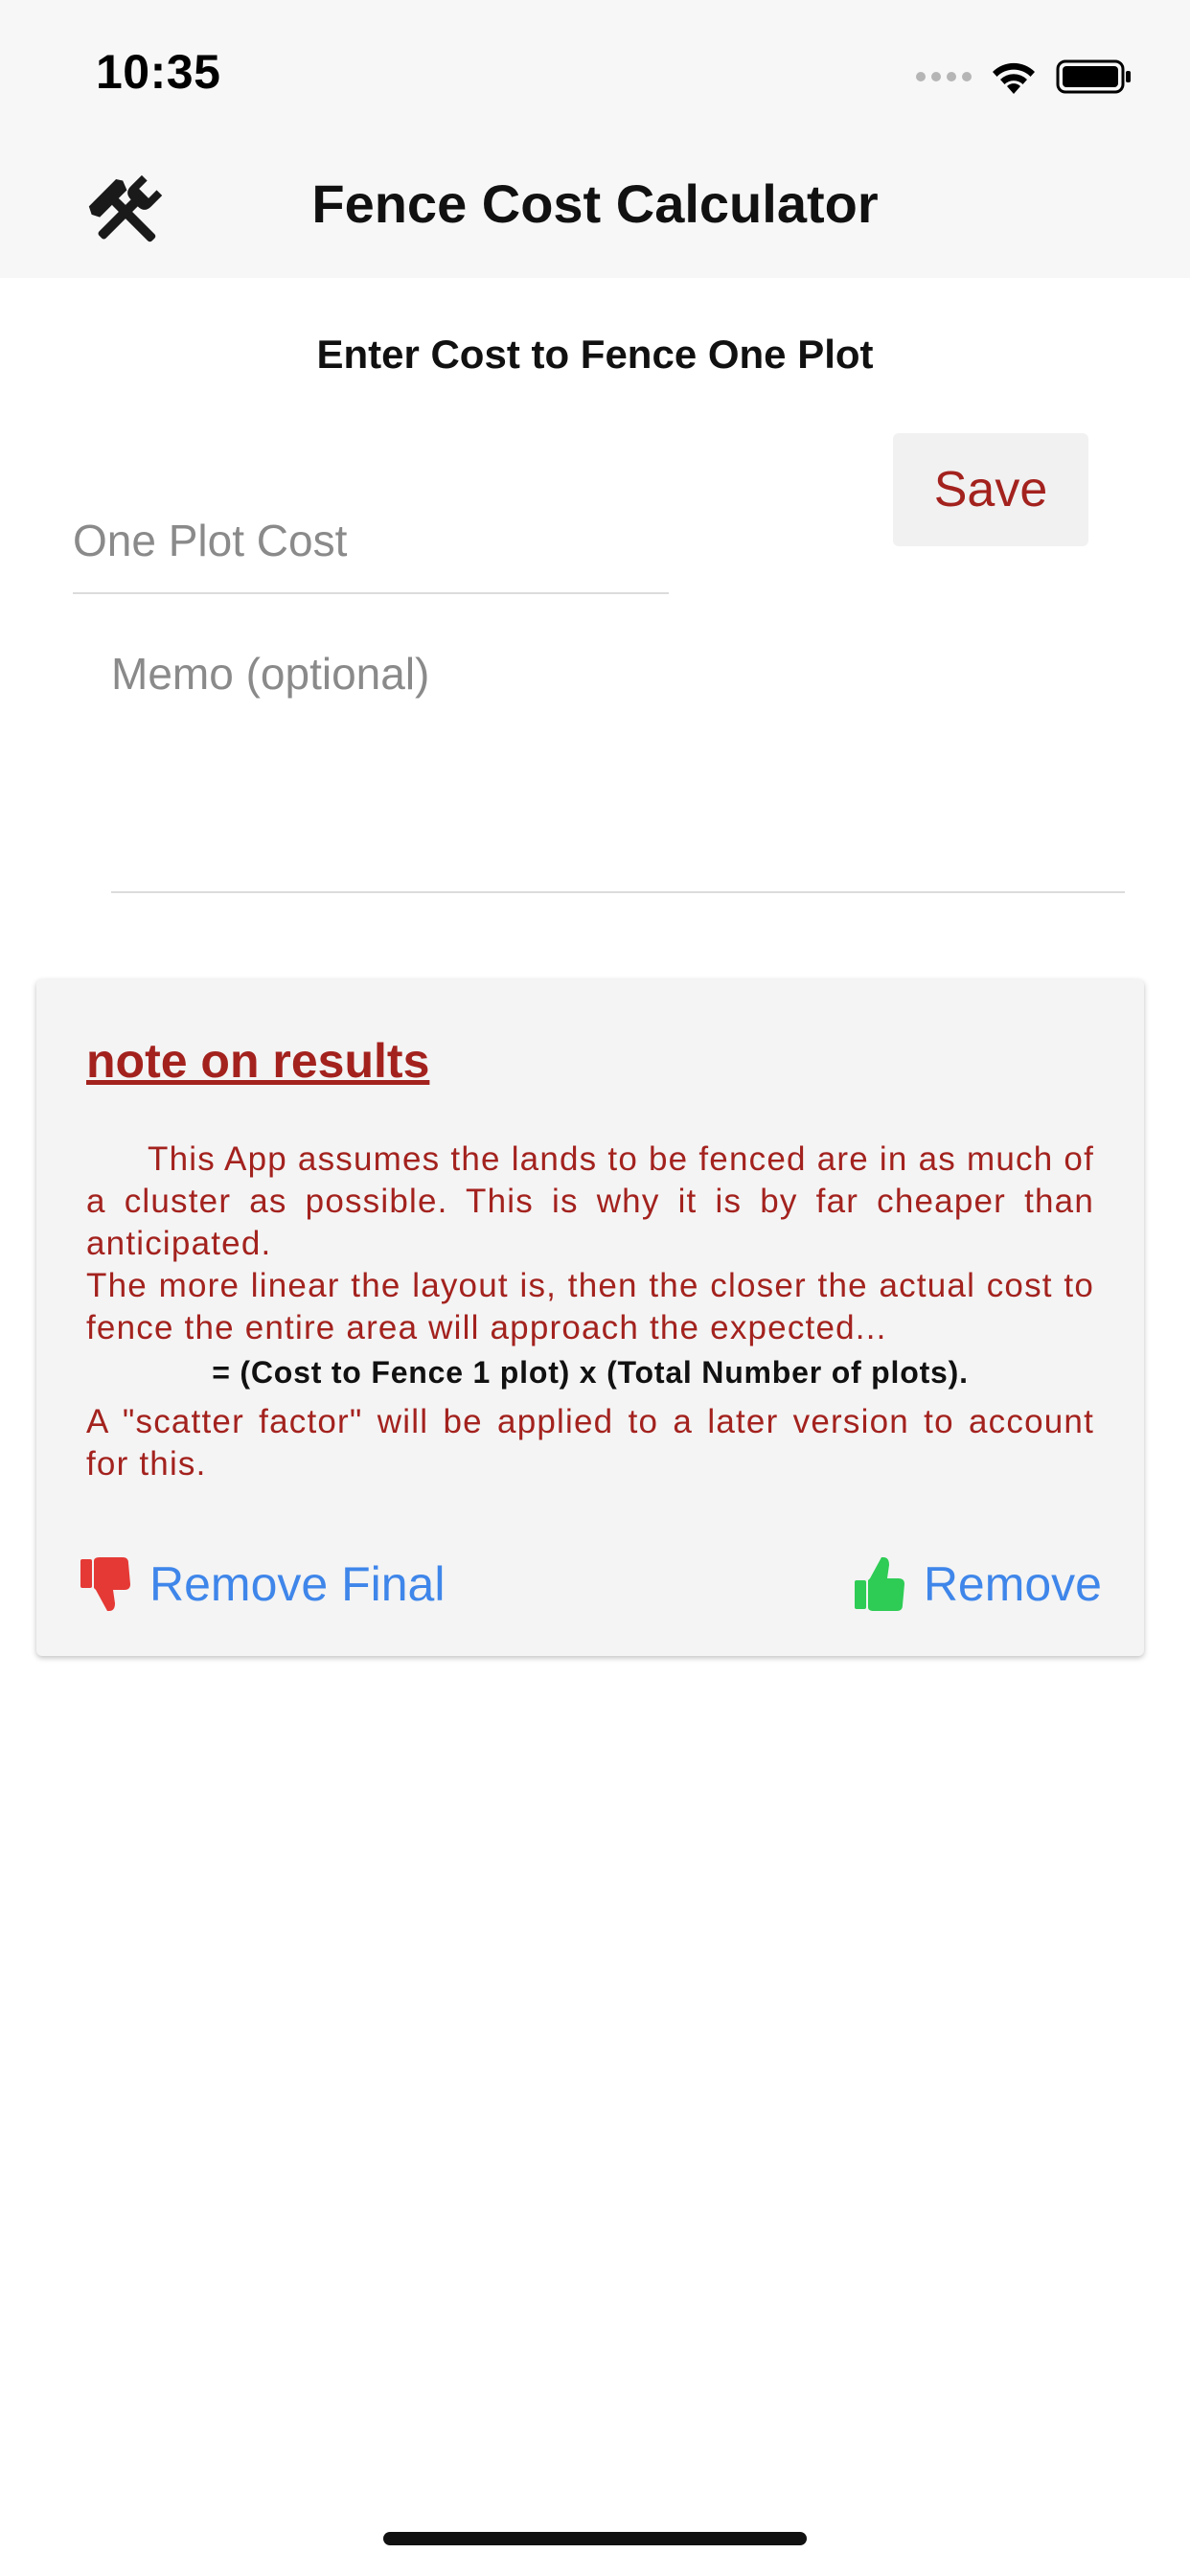  What do you see at coordinates (944, 76) in the screenshot?
I see `cellular-signal-icon` at bounding box center [944, 76].